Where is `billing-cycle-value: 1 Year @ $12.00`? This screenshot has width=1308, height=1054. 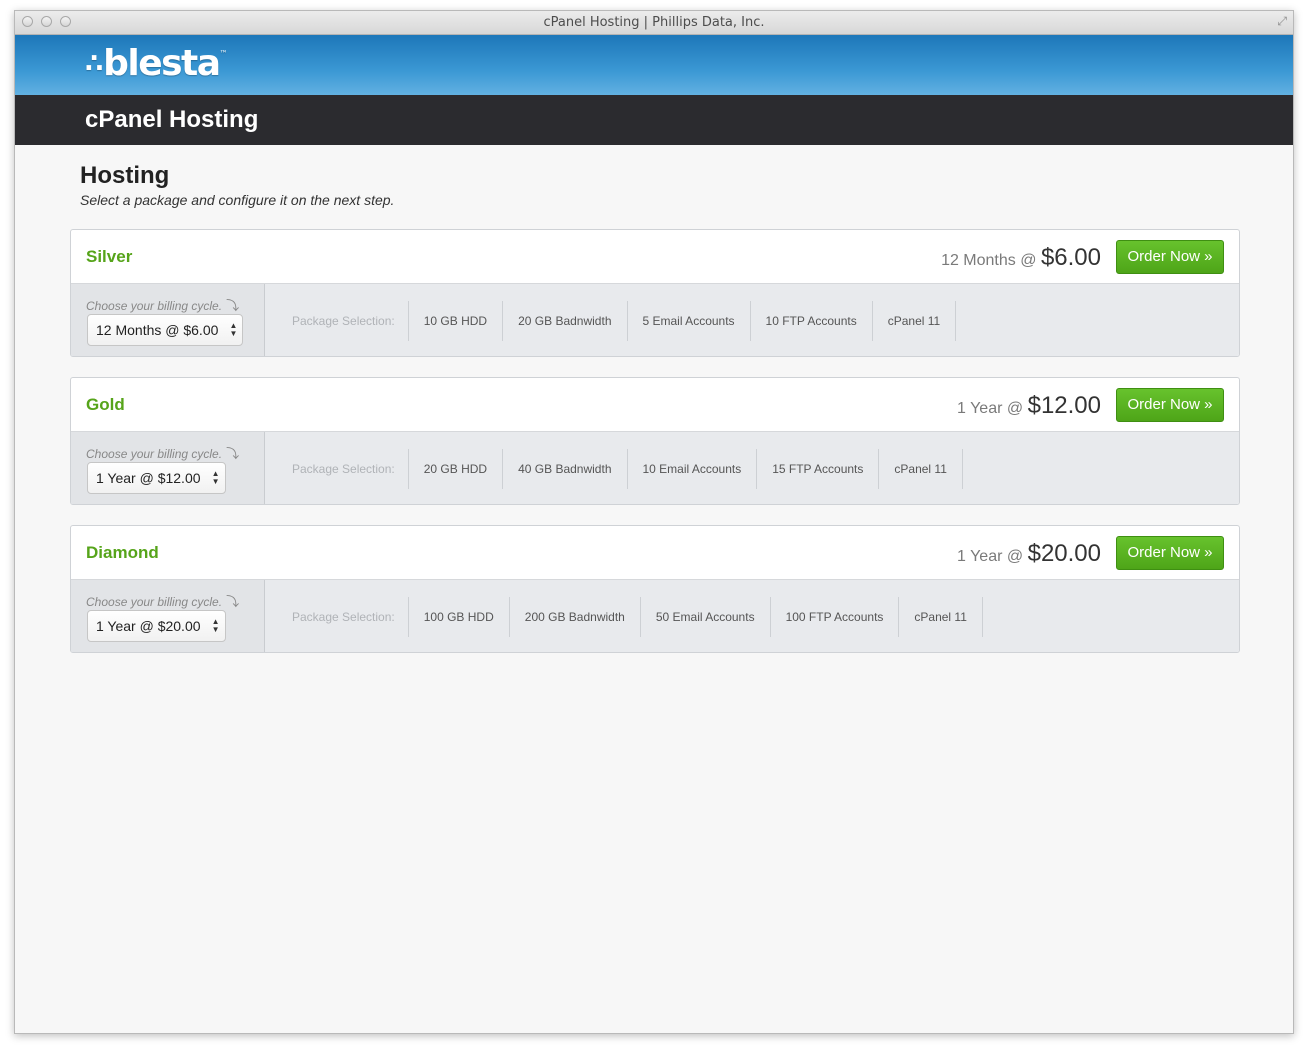 billing-cycle-value: 1 Year @ $12.00 is located at coordinates (148, 478).